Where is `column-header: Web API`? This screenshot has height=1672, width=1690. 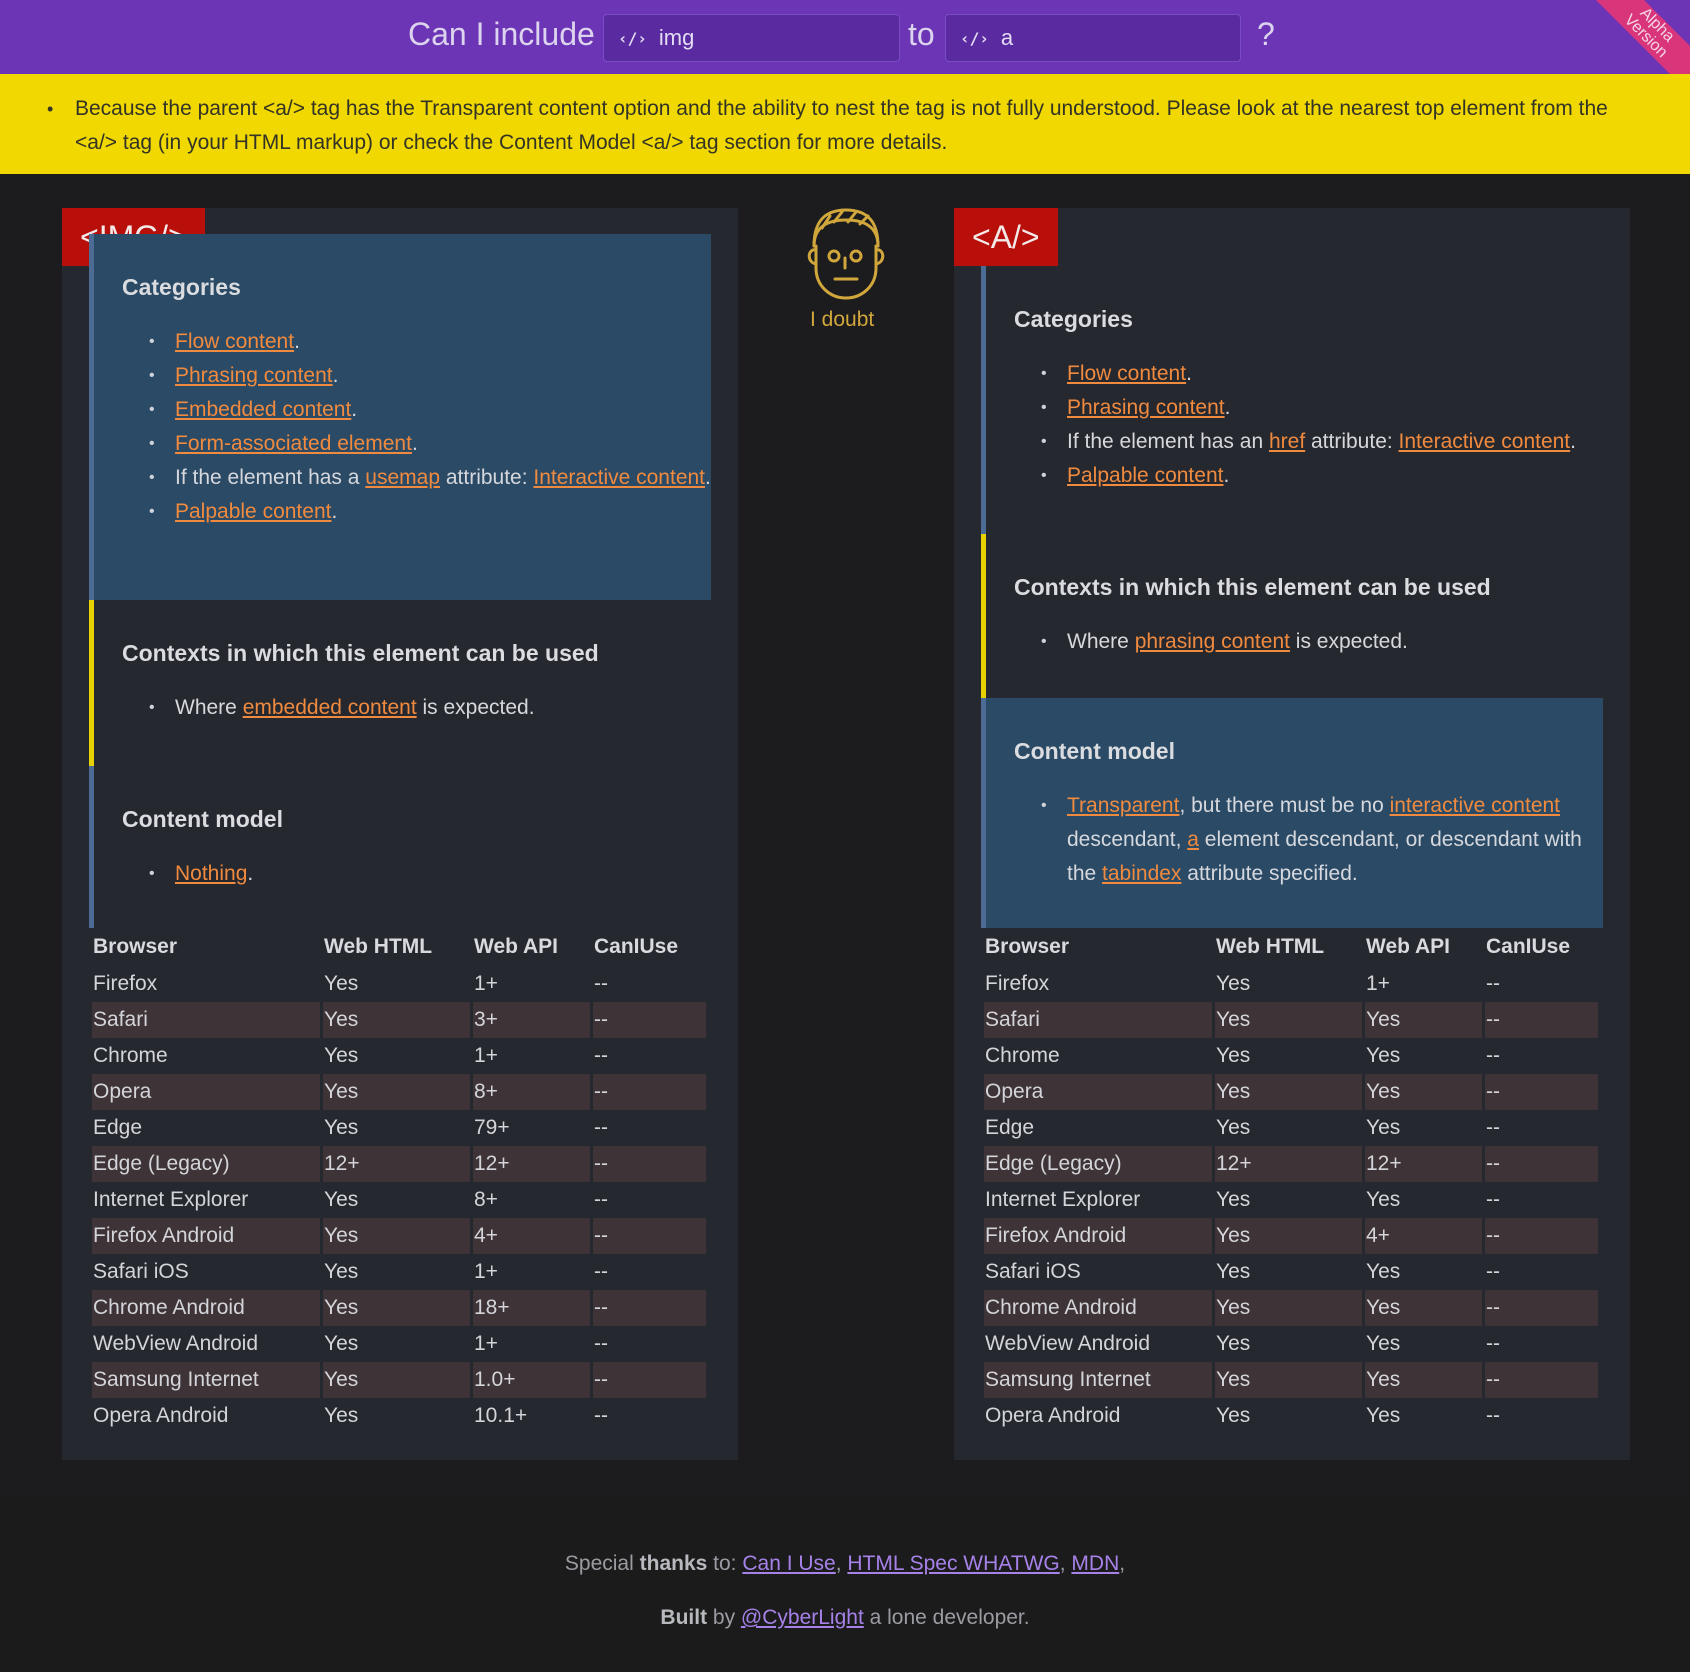 column-header: Web API is located at coordinates (1408, 946).